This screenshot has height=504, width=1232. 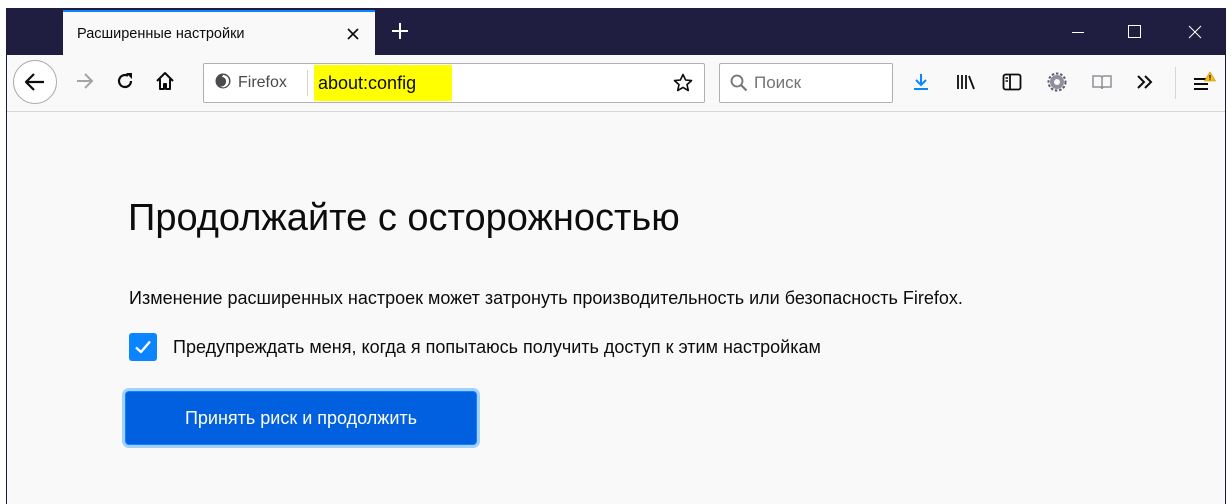 I want to click on search-input: Поиск, so click(x=806, y=83).